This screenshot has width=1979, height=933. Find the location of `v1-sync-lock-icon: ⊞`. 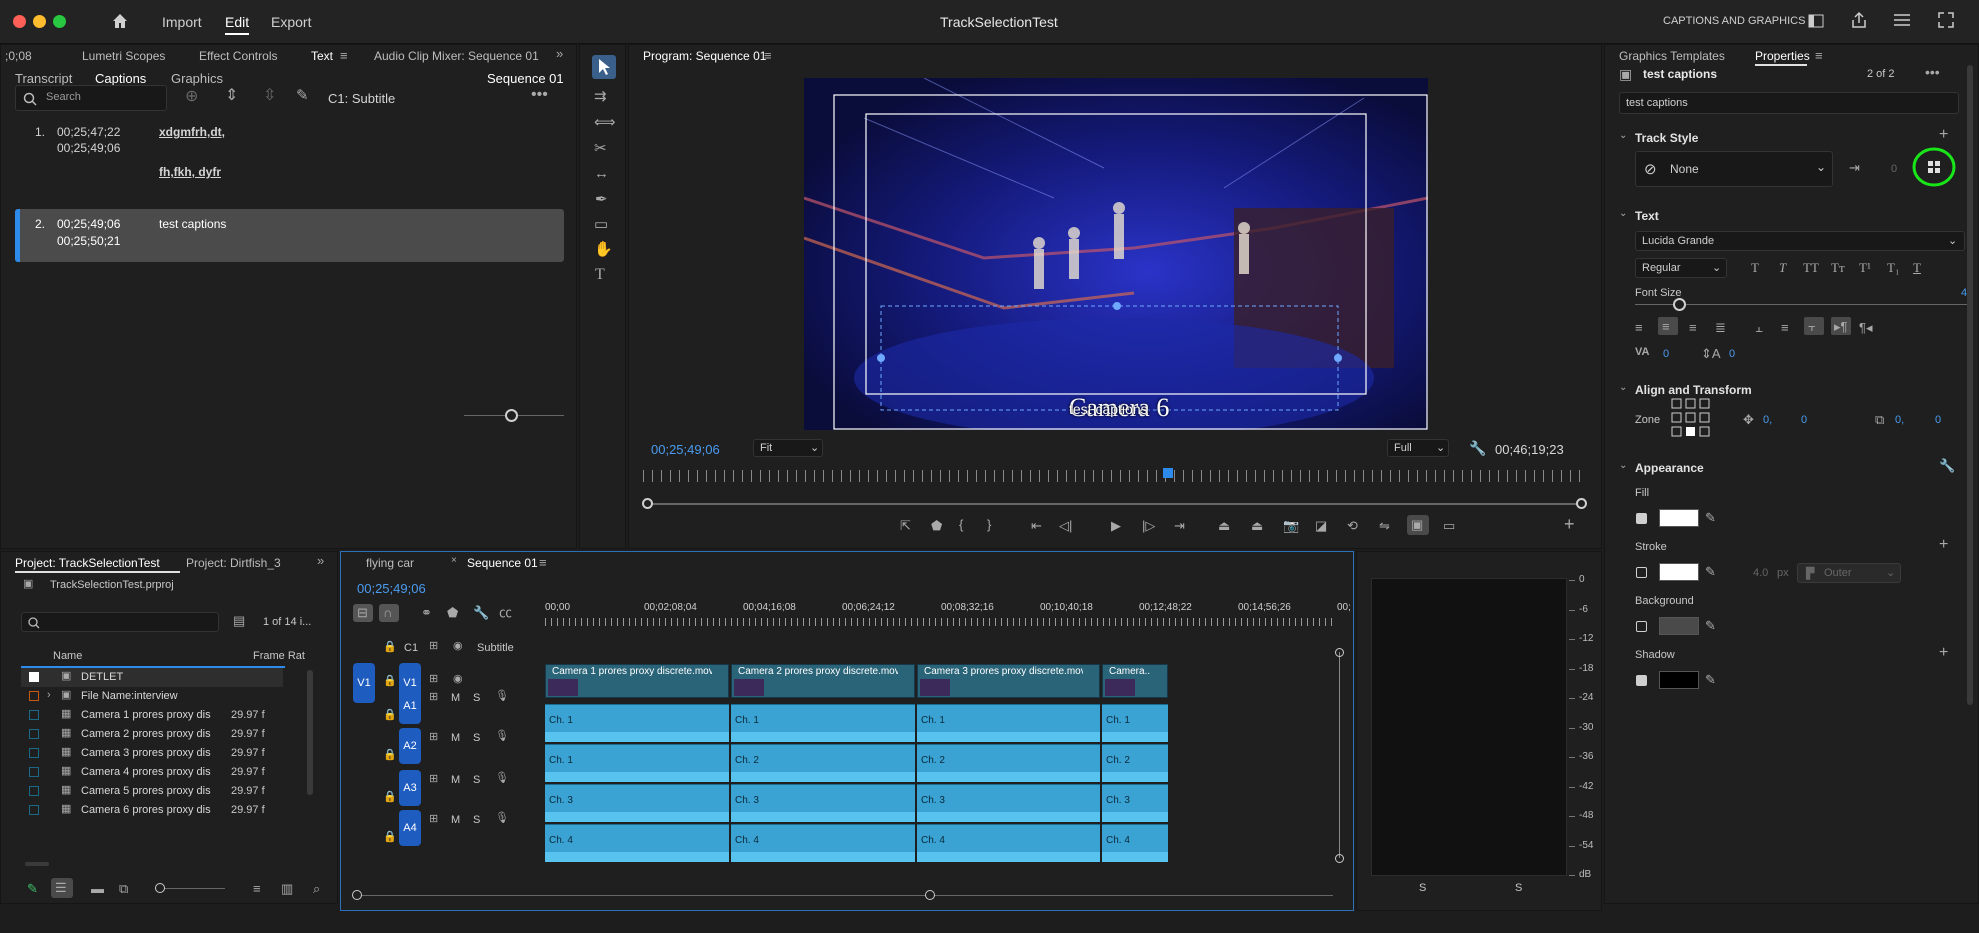

v1-sync-lock-icon: ⊞ is located at coordinates (433, 679).